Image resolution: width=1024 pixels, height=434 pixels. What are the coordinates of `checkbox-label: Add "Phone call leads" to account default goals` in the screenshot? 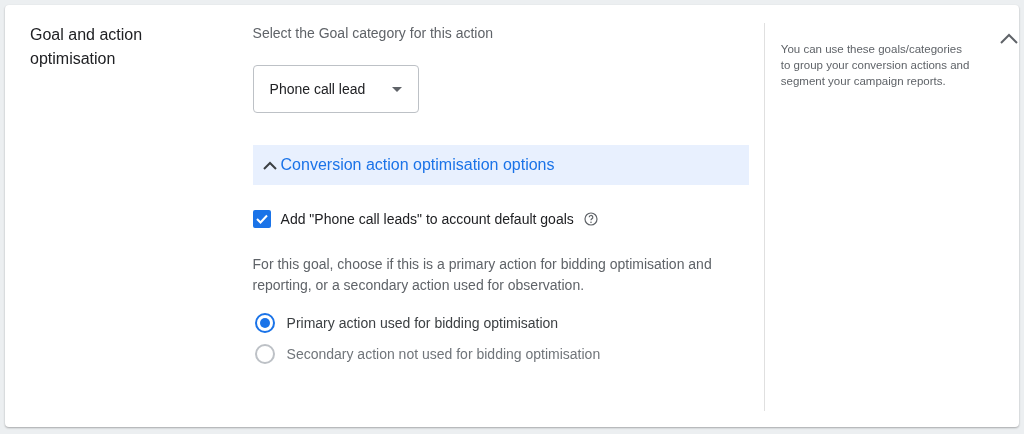 It's located at (427, 219).